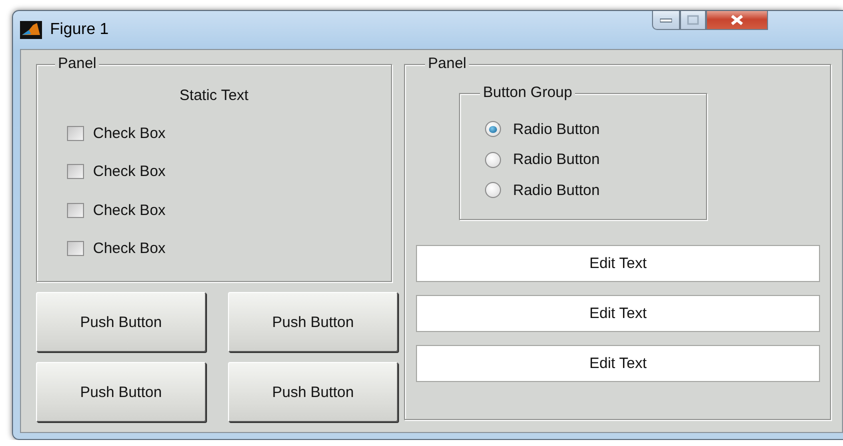 The width and height of the screenshot is (843, 446). Describe the element at coordinates (79, 30) in the screenshot. I see `window-title: Figure 1` at that location.